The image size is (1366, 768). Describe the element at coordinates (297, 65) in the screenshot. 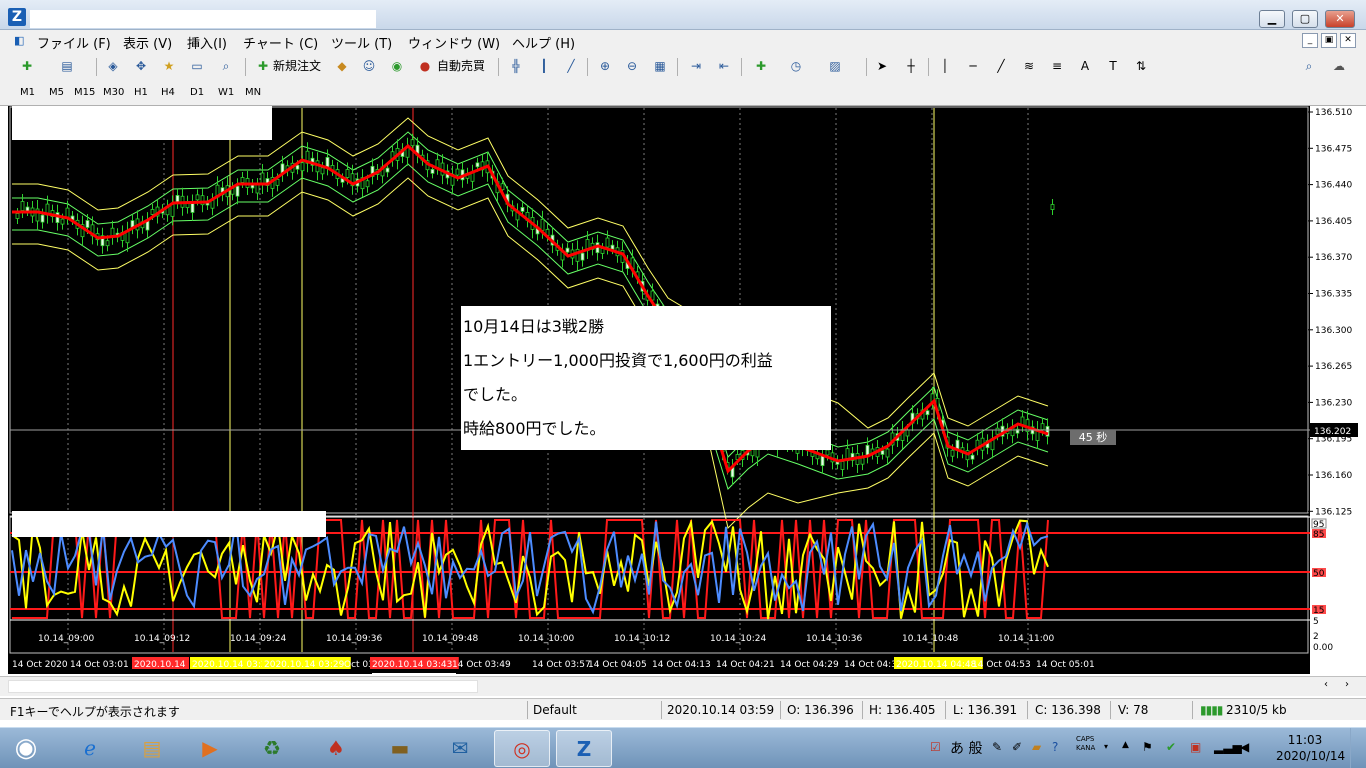

I see `new-order-button: 新規注文` at that location.